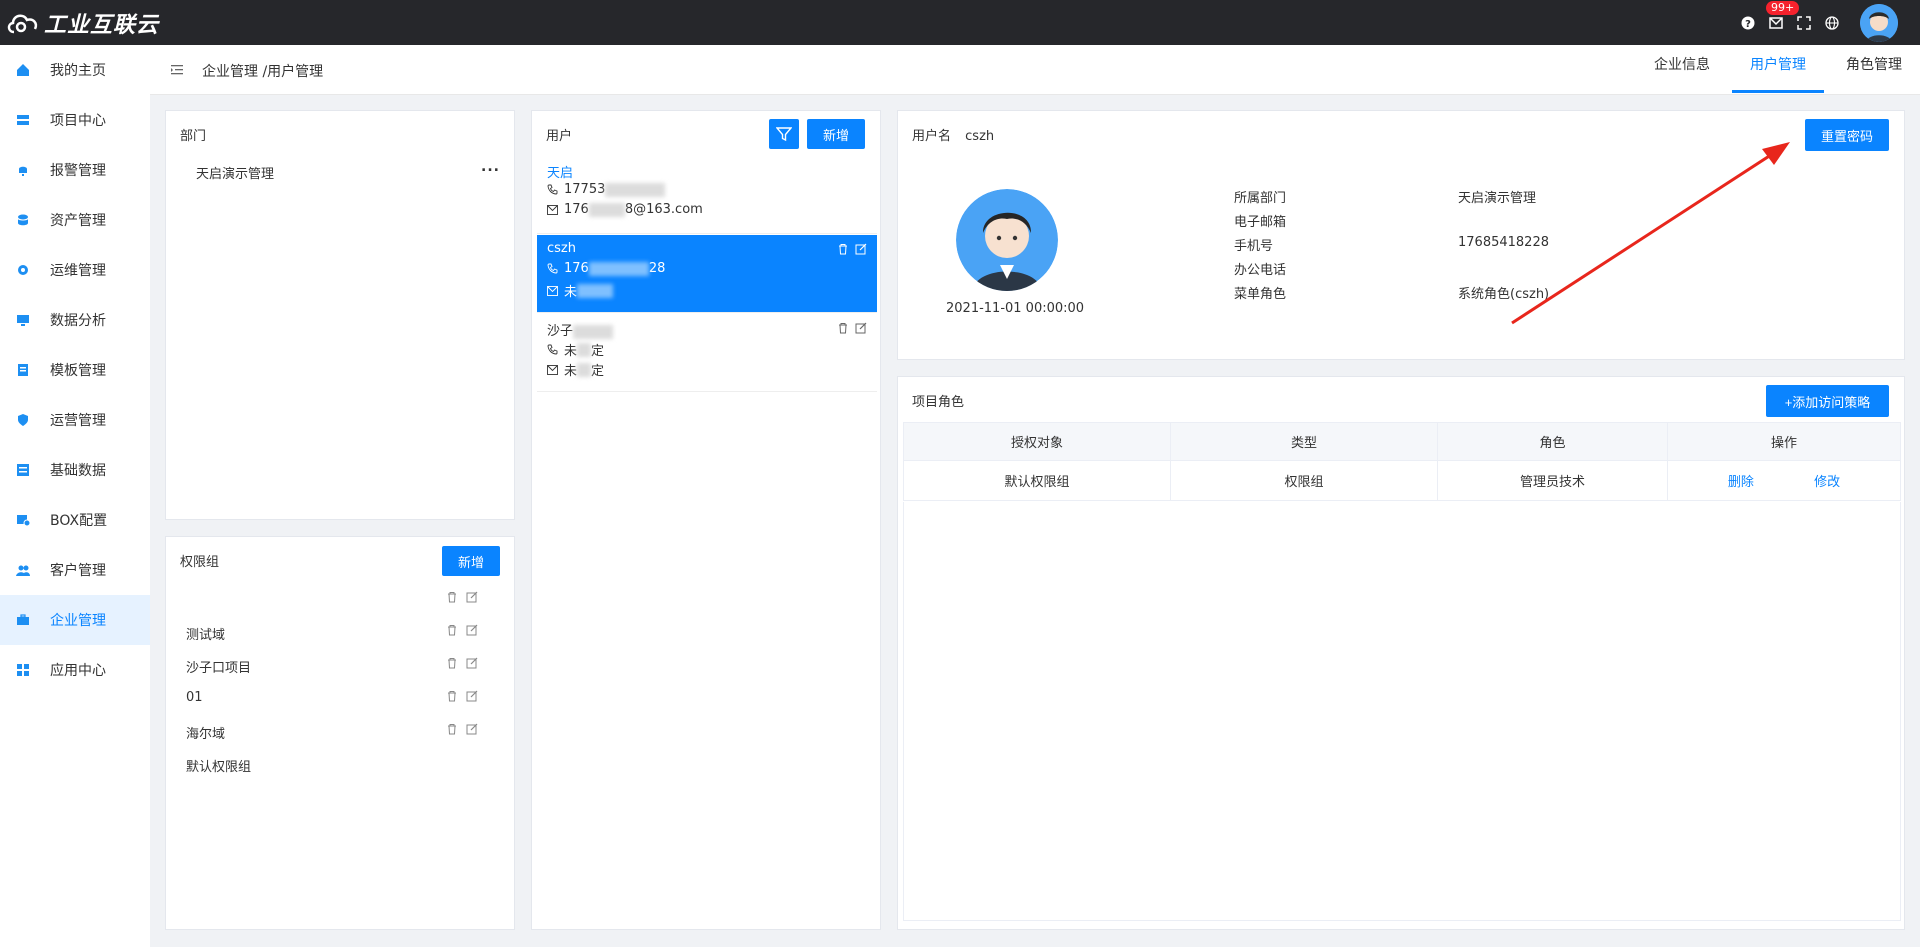 The width and height of the screenshot is (1920, 947). I want to click on user-name: 天启, so click(560, 173).